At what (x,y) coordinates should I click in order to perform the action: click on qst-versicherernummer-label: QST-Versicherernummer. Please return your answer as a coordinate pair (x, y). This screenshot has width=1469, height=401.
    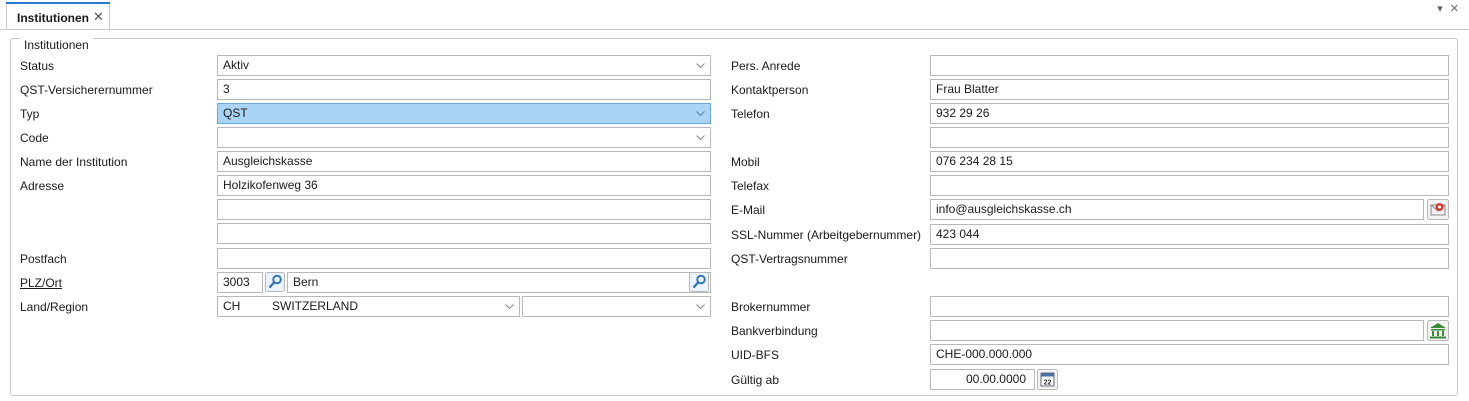
    Looking at the image, I should click on (86, 90).